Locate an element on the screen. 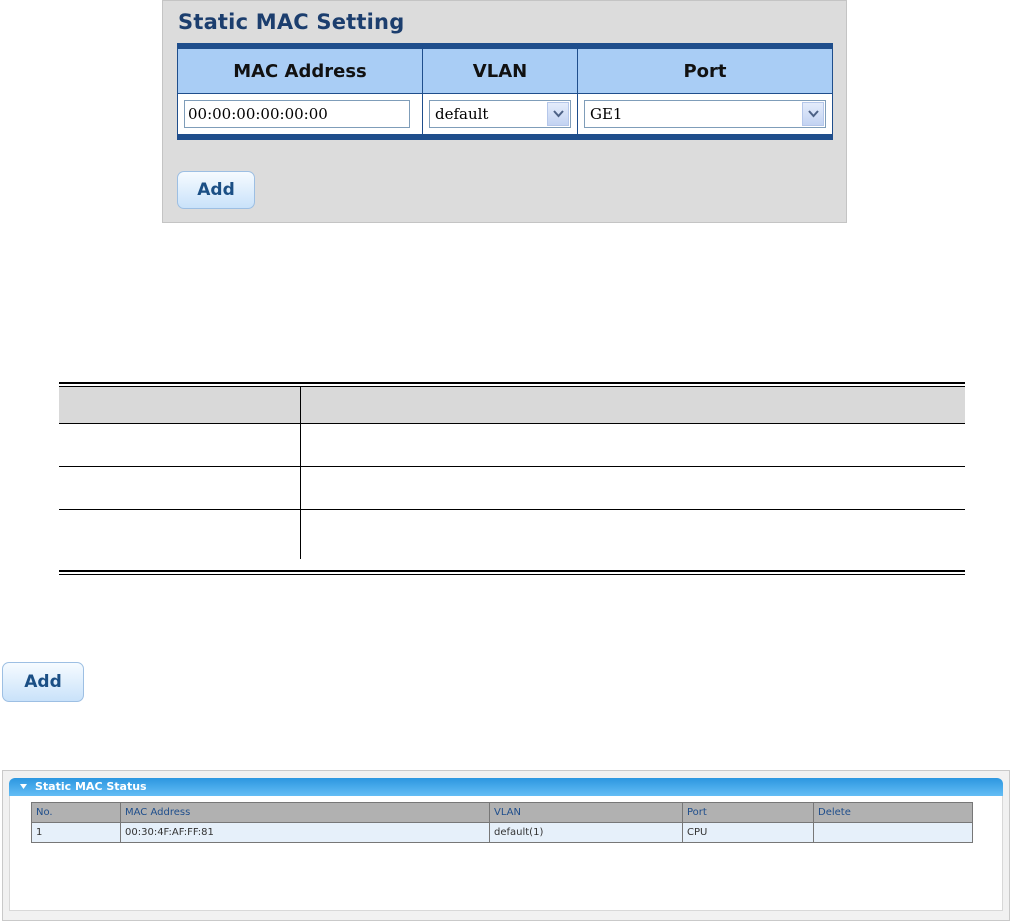 The image size is (1013, 923). port-select-value: GE1 is located at coordinates (606, 114).